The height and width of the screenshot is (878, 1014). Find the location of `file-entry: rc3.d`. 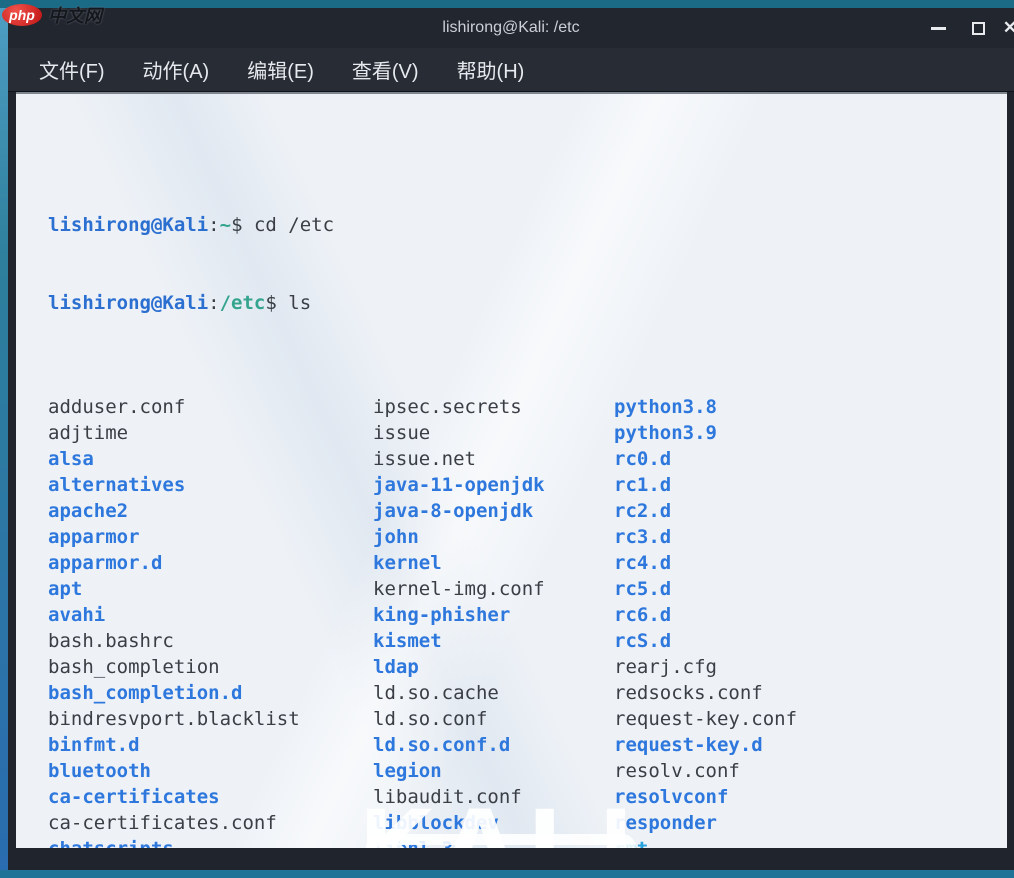

file-entry: rc3.d is located at coordinates (643, 537).